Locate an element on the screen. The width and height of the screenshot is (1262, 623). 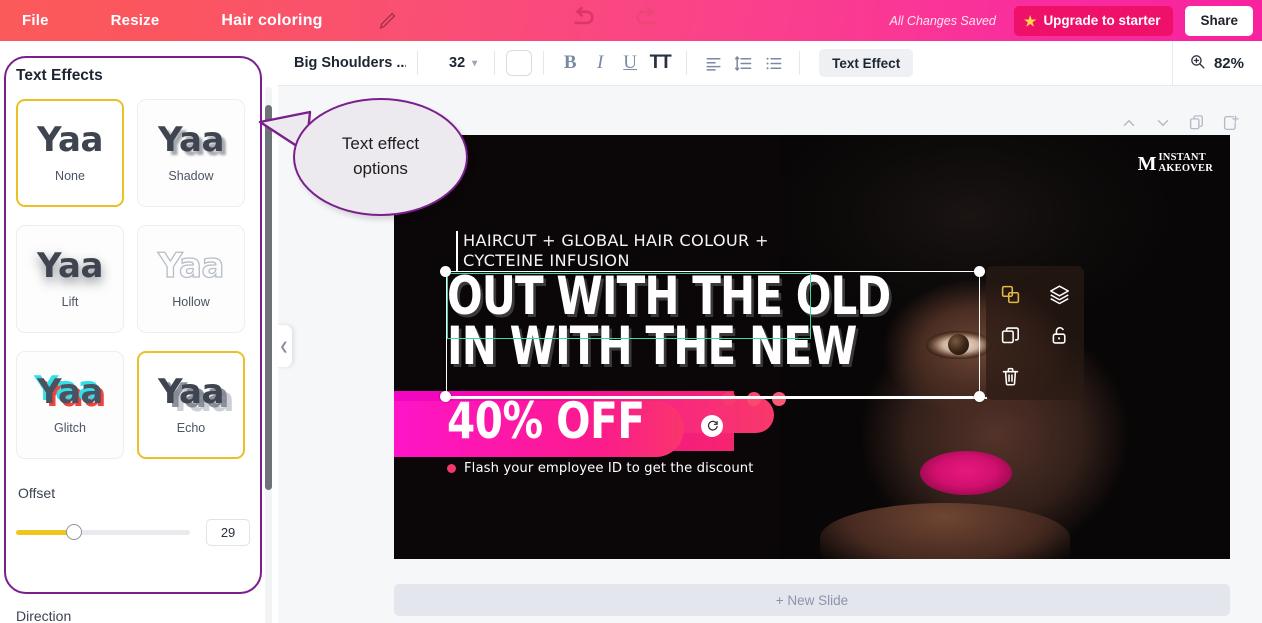
refresh-icon is located at coordinates (712, 425).